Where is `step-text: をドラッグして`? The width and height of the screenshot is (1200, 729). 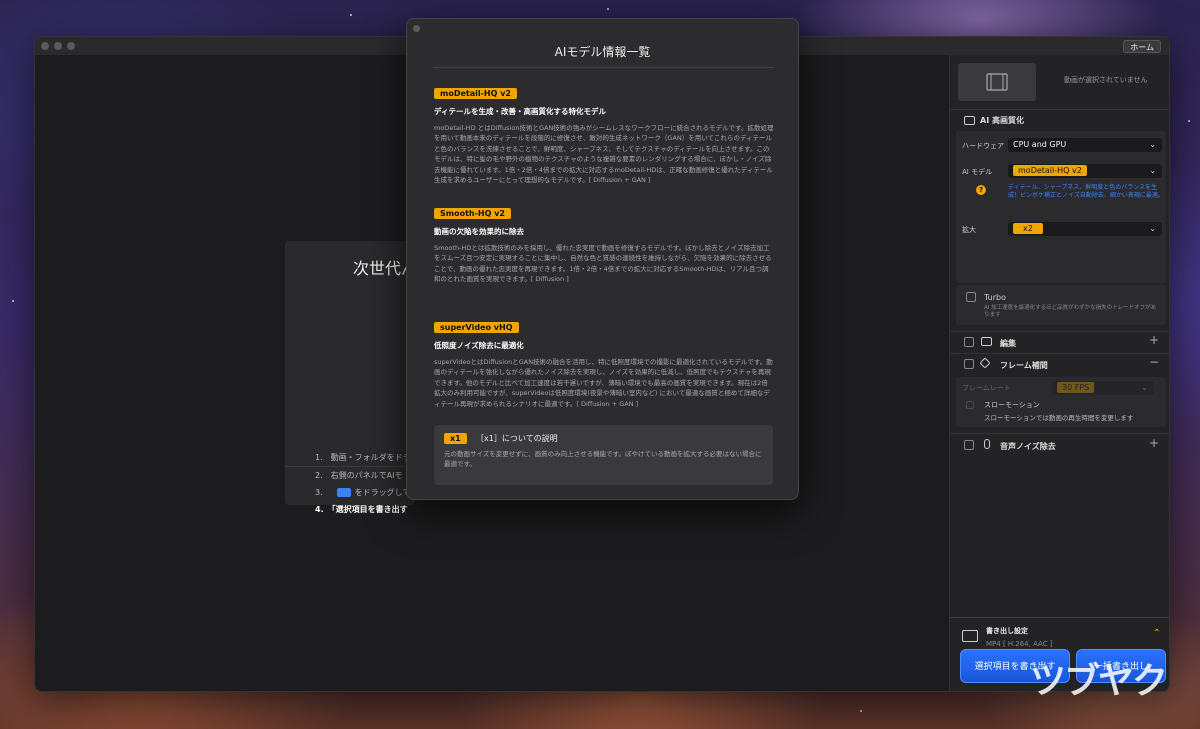
step-text: をドラッグして is located at coordinates (382, 492).